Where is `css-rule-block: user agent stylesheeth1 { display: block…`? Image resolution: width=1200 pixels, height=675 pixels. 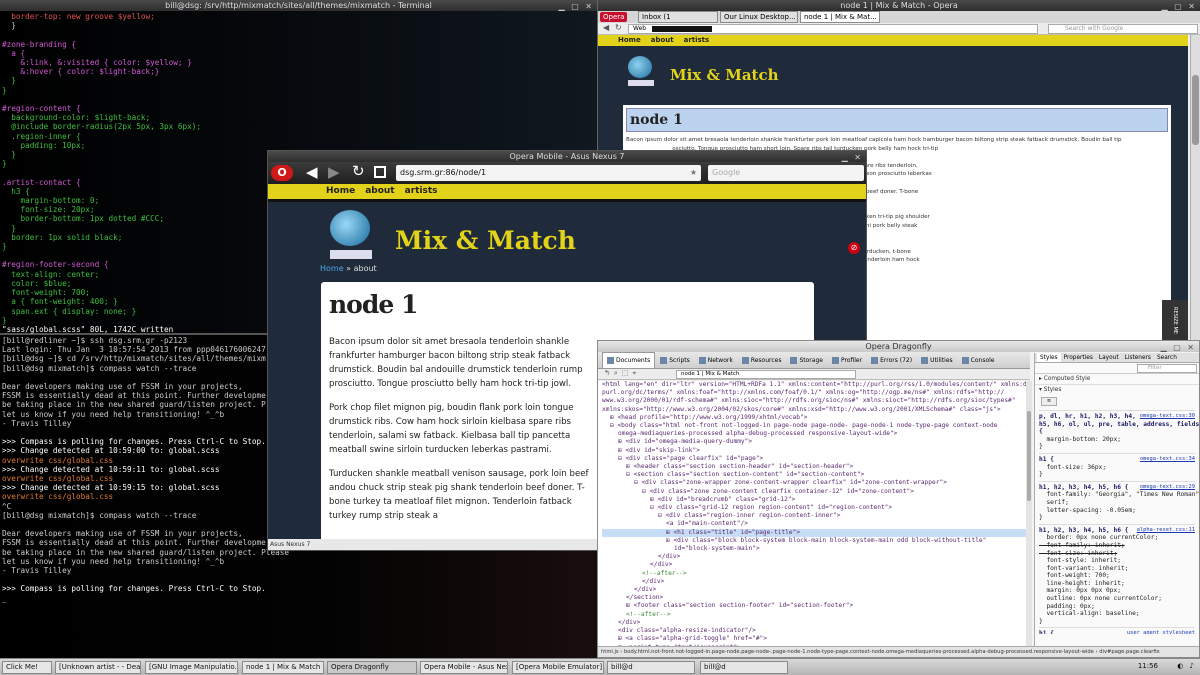
css-rule-block: user agent stylesheeth1 { display: block… is located at coordinates (1117, 630).